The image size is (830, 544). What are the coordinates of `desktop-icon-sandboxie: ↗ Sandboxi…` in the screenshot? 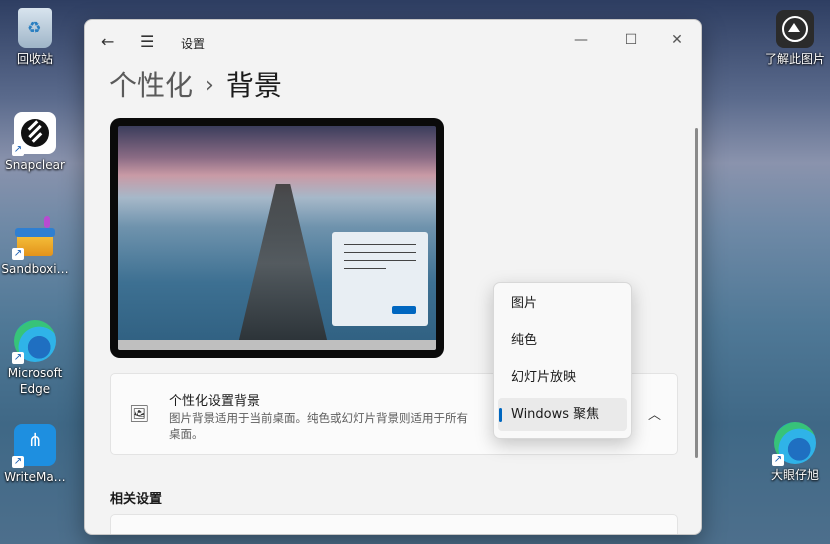 It's located at (36, 246).